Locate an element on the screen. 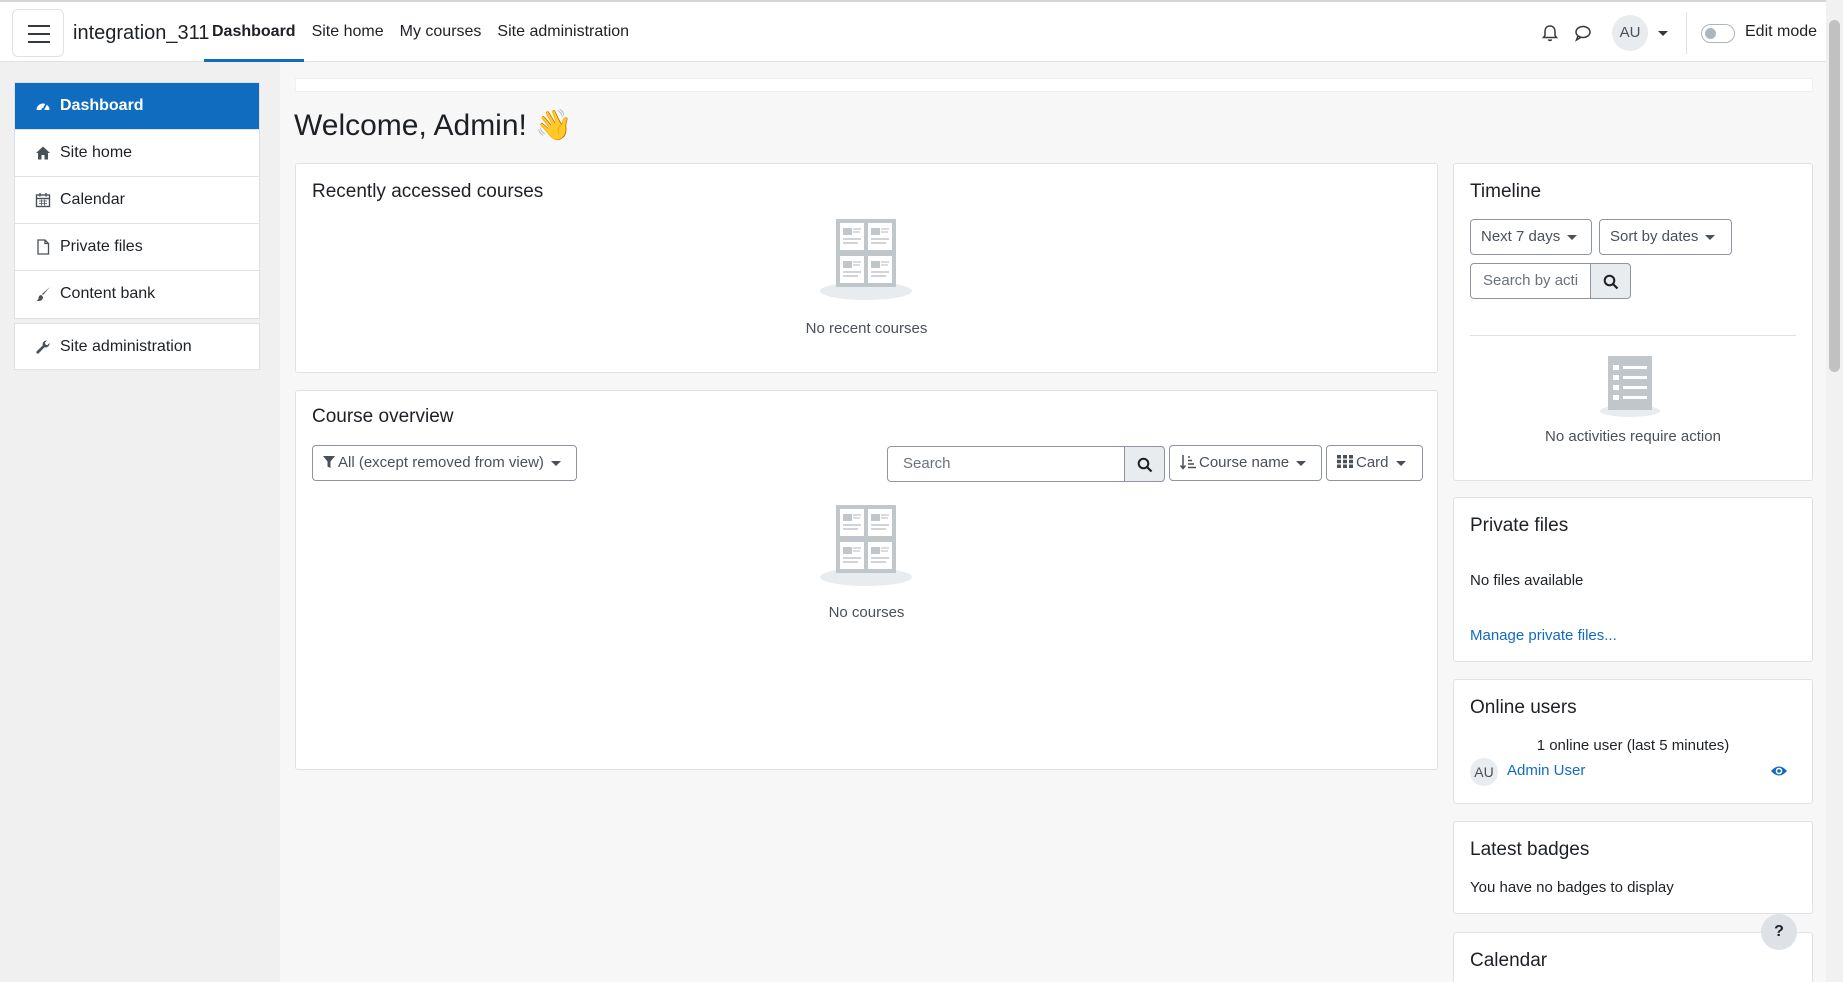 Image resolution: width=1843 pixels, height=982 pixels. site-name: integration_311 is located at coordinates (141, 33).